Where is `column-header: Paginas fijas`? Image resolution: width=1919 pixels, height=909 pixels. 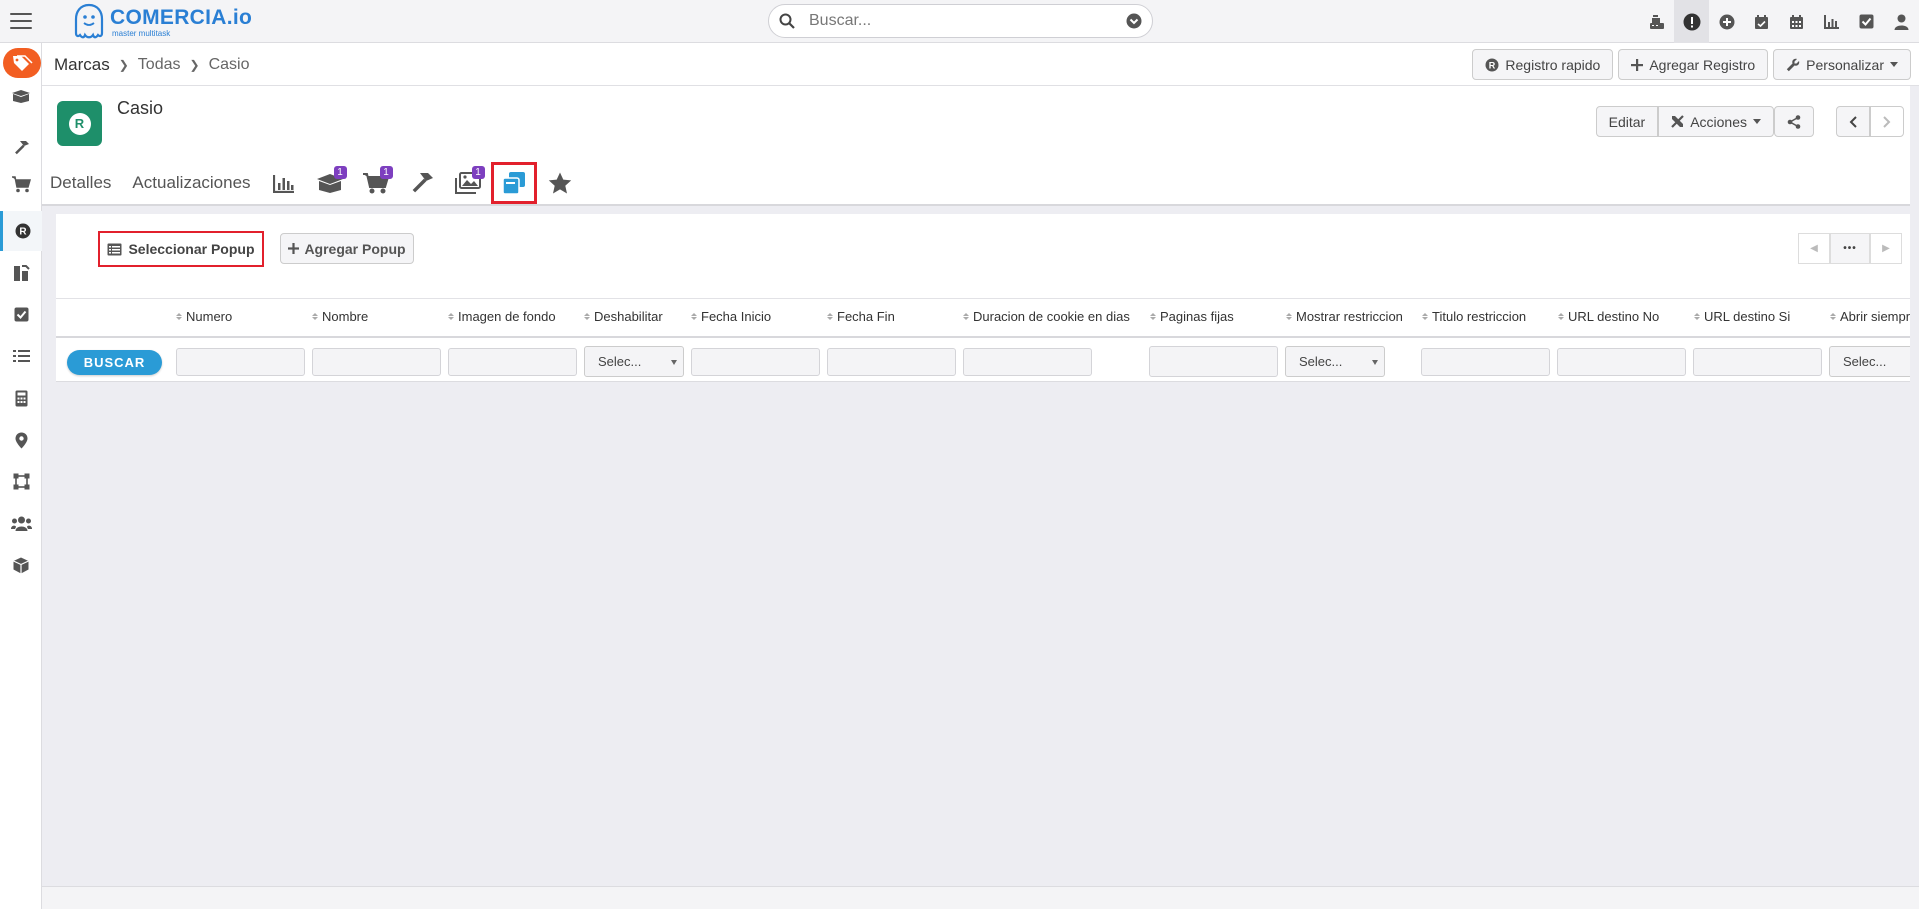
column-header: Paginas fijas is located at coordinates (1192, 316).